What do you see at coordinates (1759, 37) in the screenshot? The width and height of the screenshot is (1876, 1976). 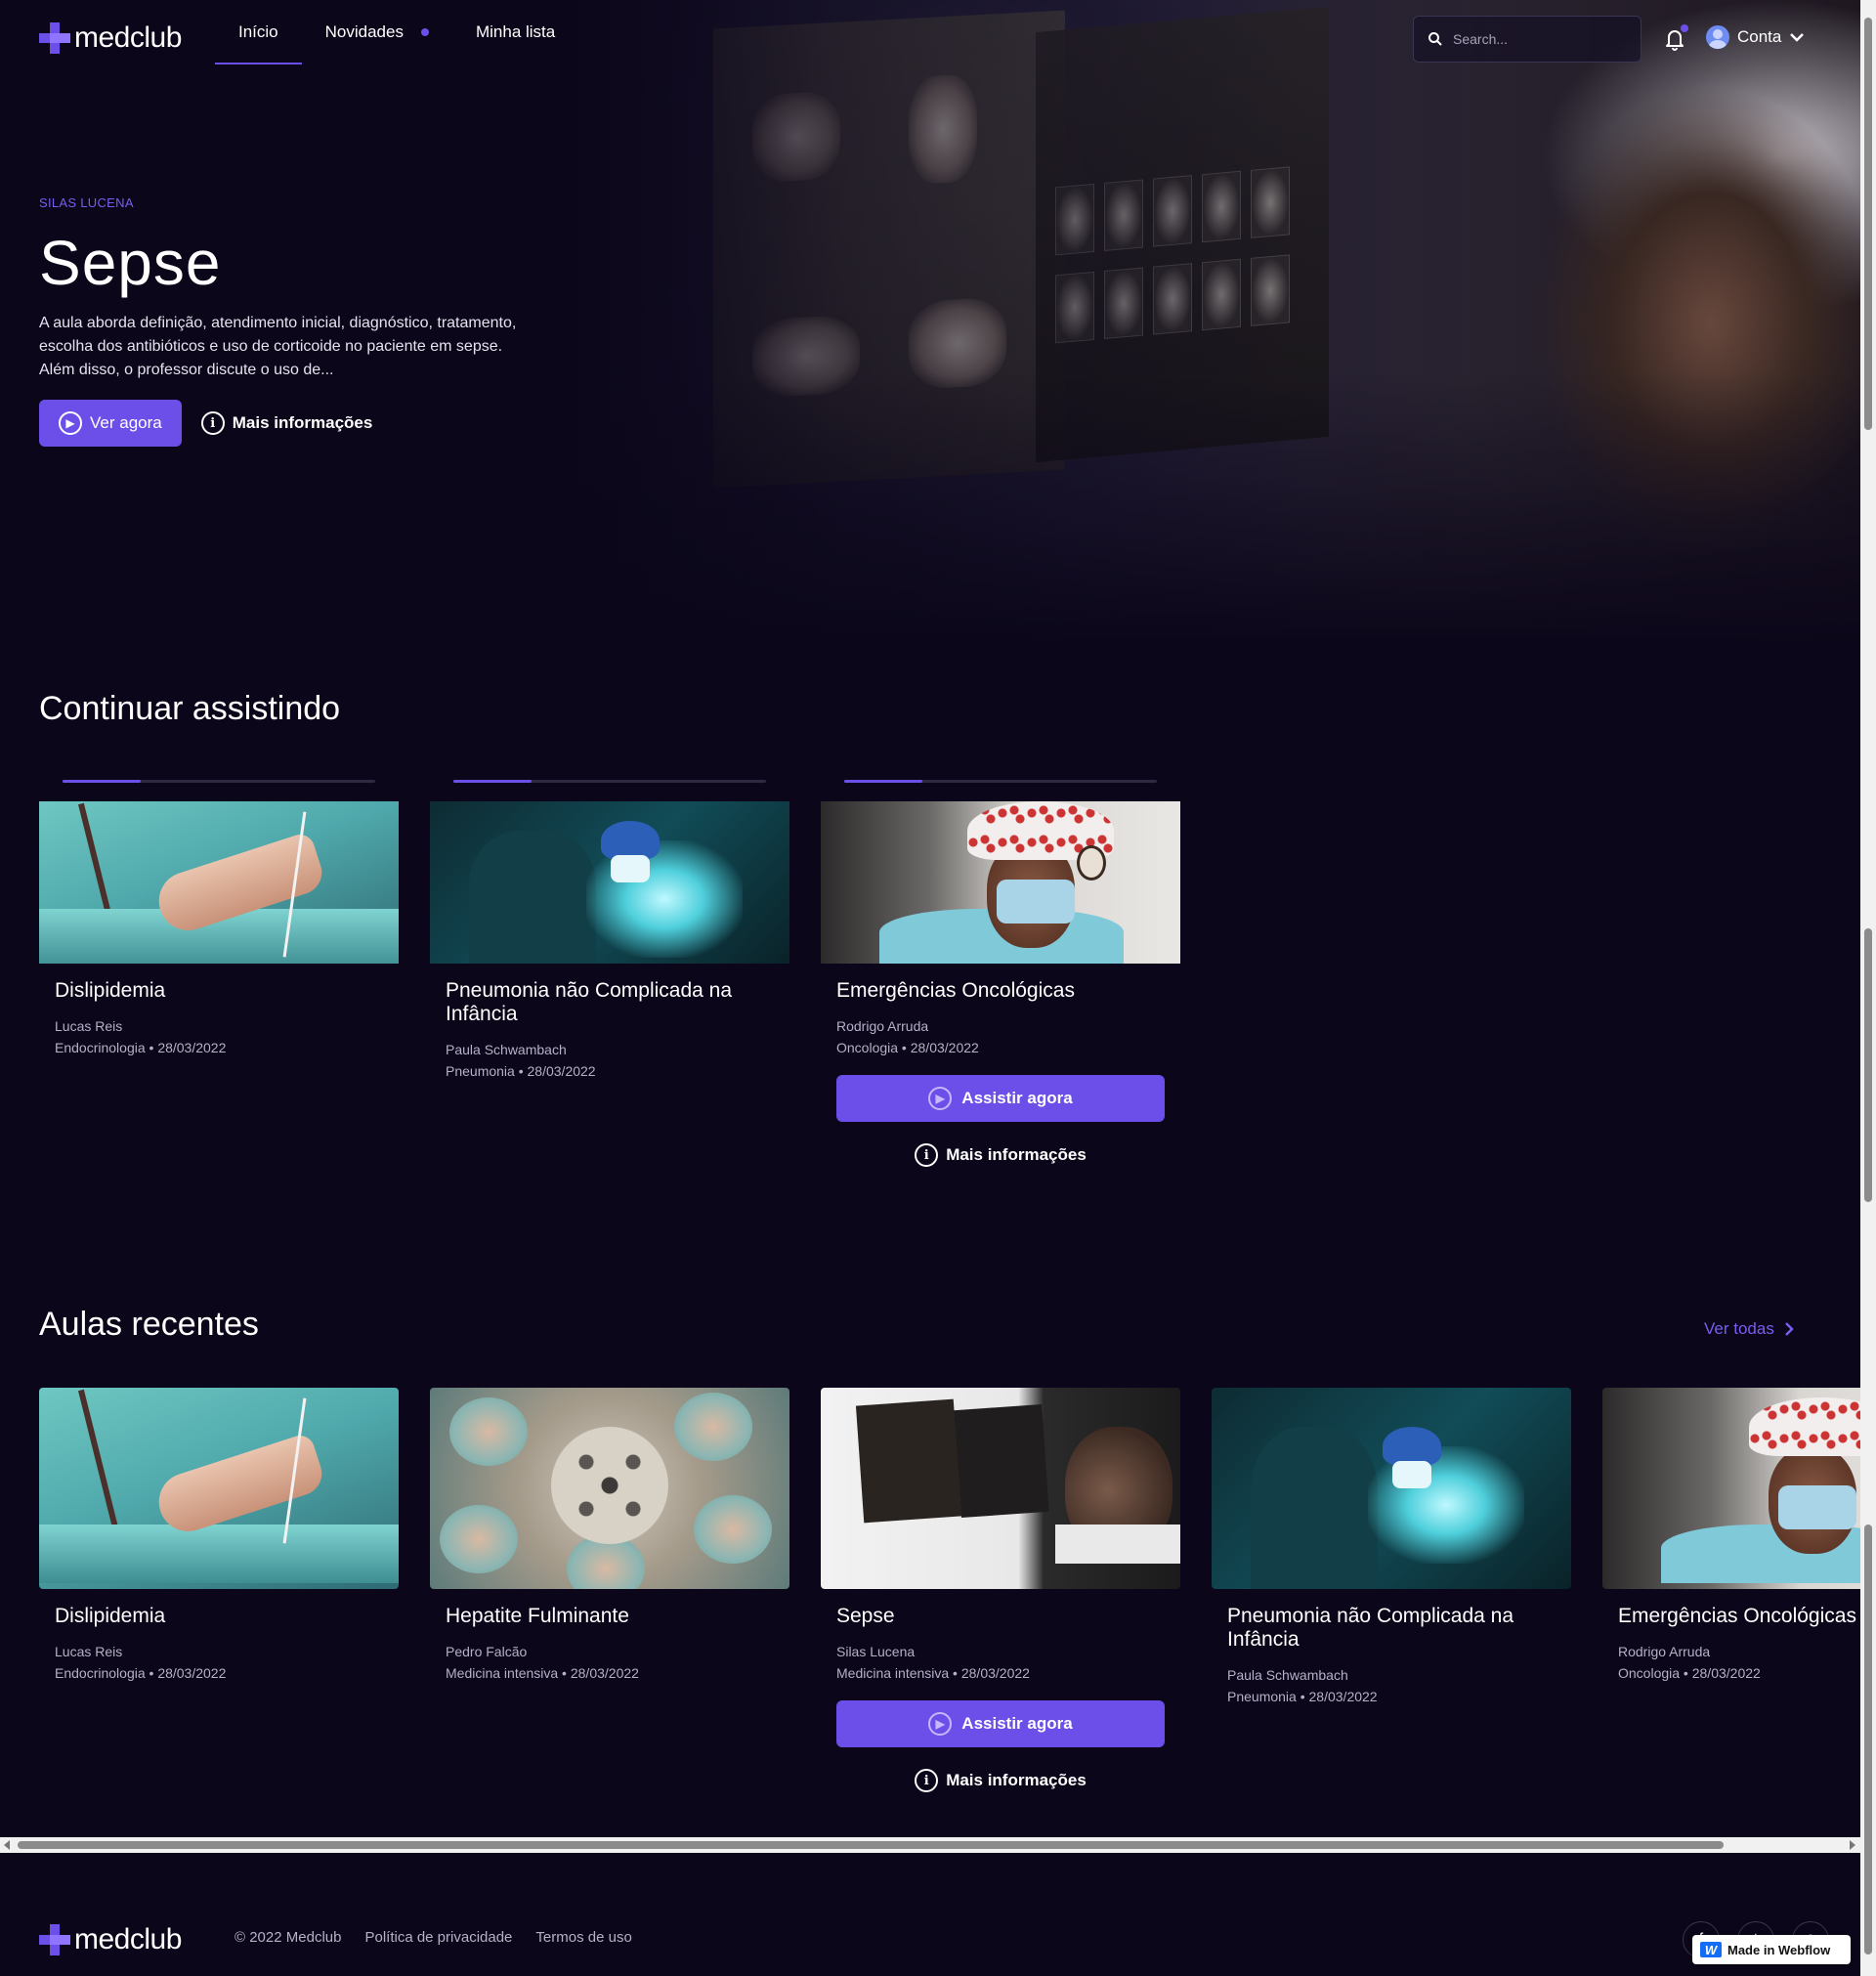 I see `account-label: Conta` at bounding box center [1759, 37].